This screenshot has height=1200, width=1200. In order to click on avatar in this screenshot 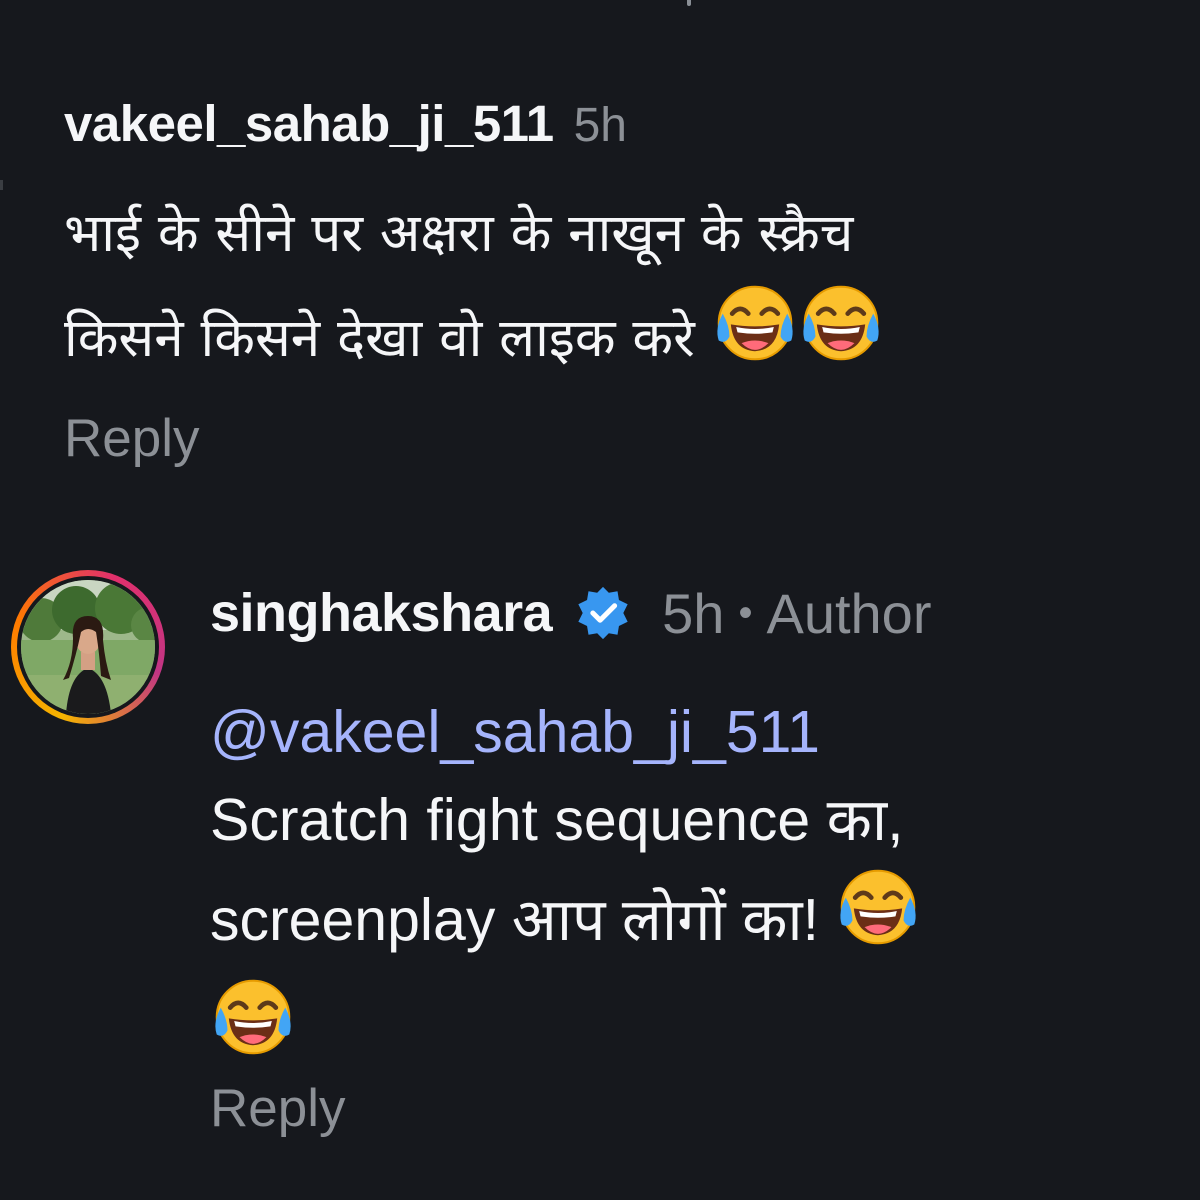, I will do `click(88, 647)`.